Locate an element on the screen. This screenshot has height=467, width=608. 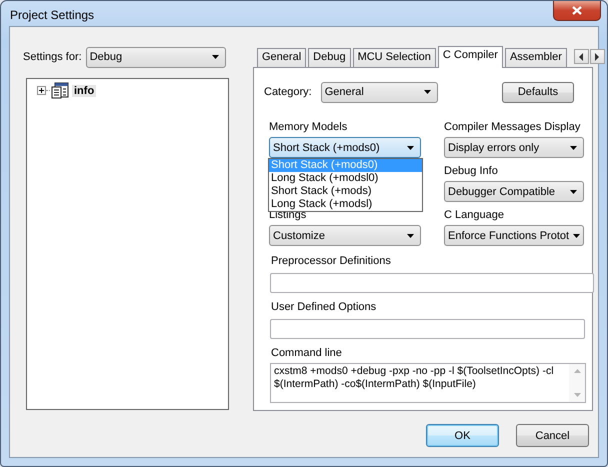
dropdown: Debugger Compatible is located at coordinates (514, 191).